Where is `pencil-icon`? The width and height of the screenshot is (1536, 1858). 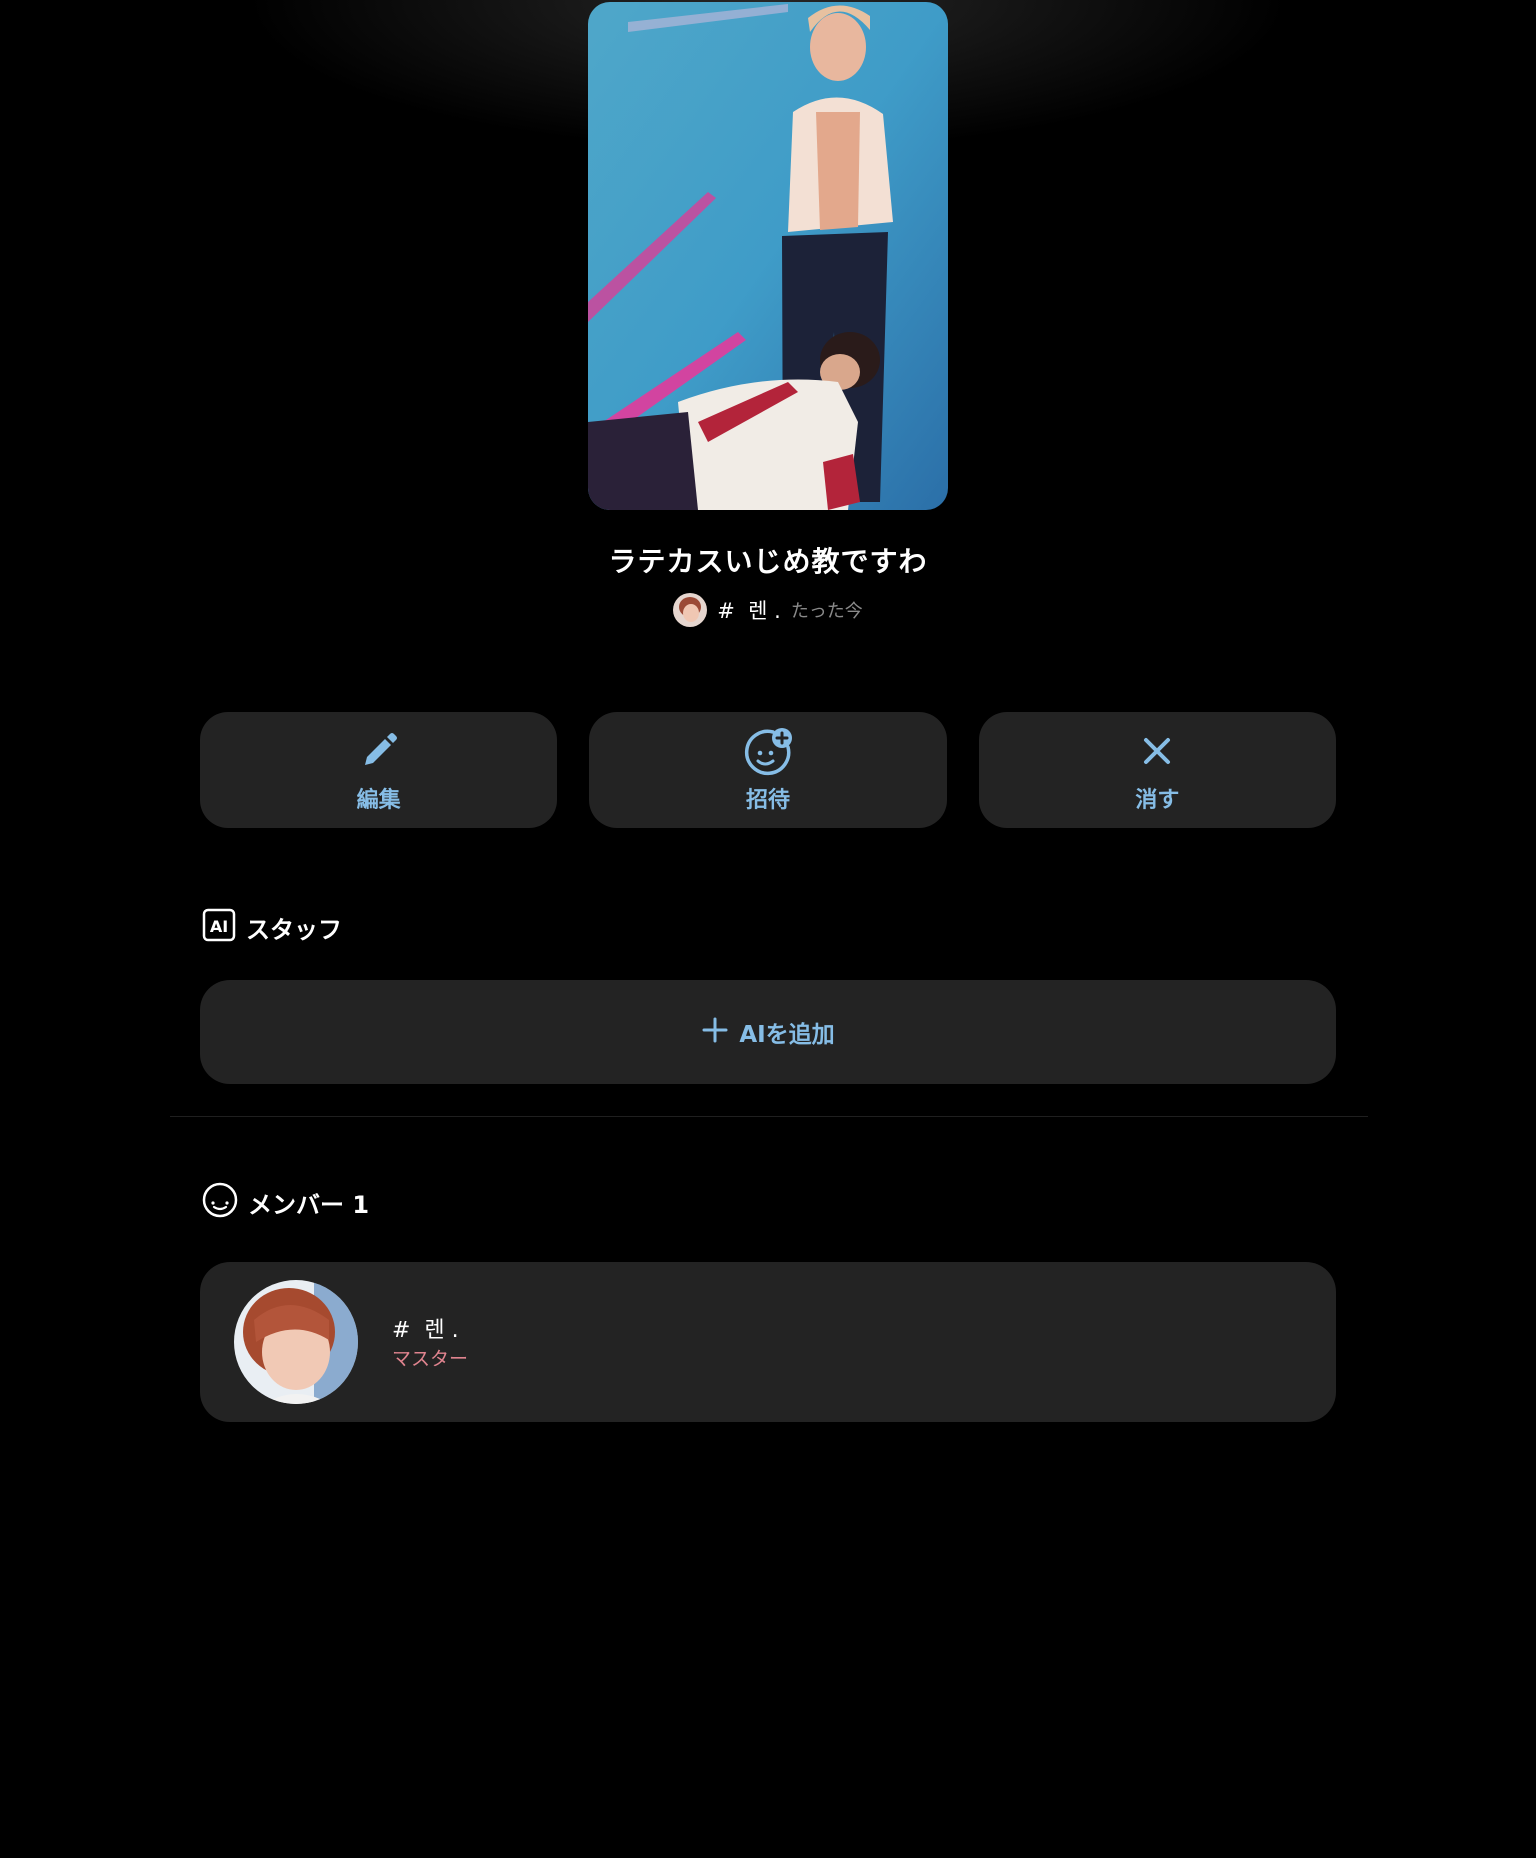
pencil-icon is located at coordinates (379, 751).